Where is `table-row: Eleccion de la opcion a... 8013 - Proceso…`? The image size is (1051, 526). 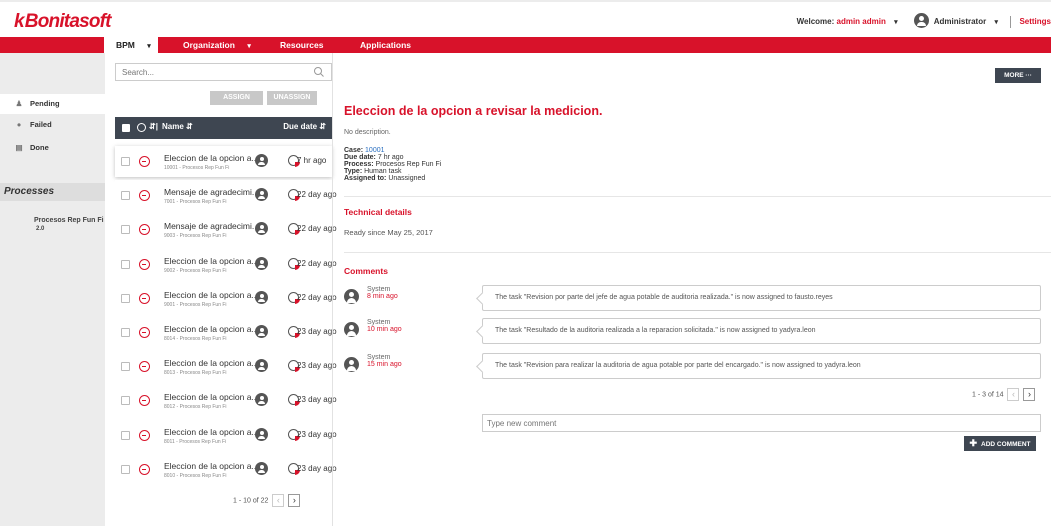 table-row: Eleccion de la opcion a... 8013 - Proceso… is located at coordinates (226, 366).